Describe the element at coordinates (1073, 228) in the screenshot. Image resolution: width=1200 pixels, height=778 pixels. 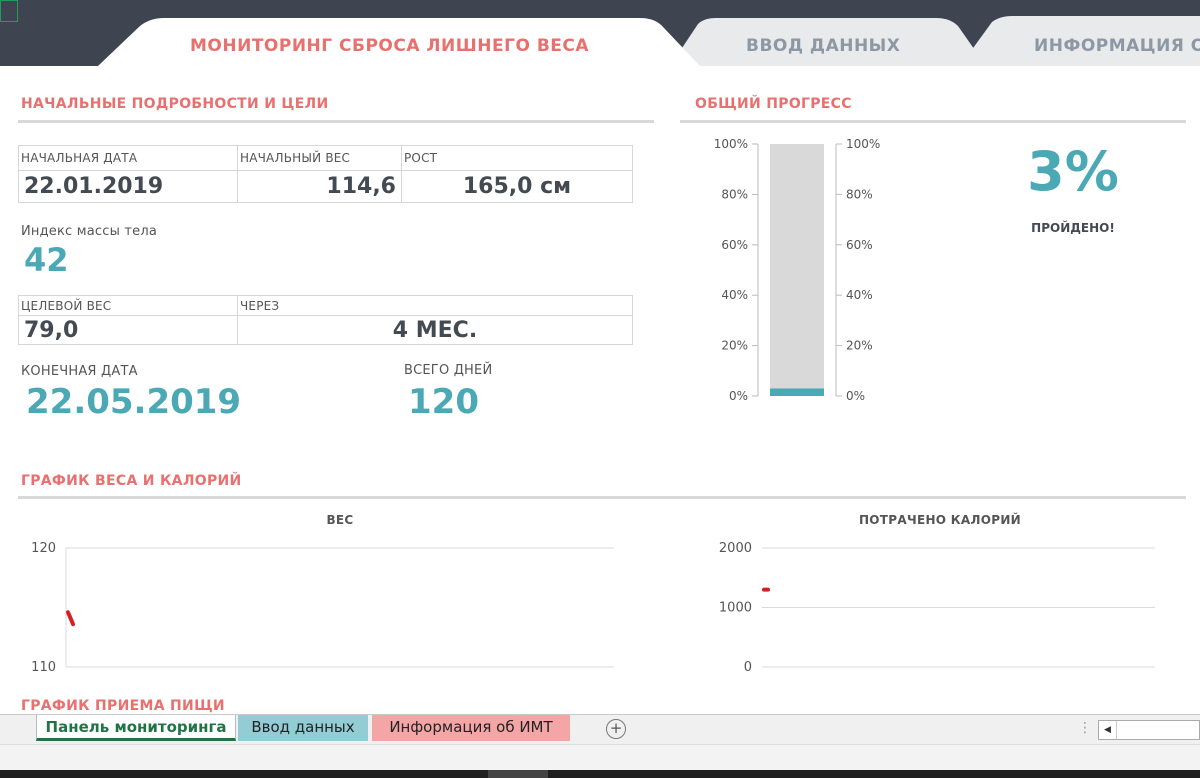
I see `progress-done-label: ПРОЙДЕНО!` at that location.